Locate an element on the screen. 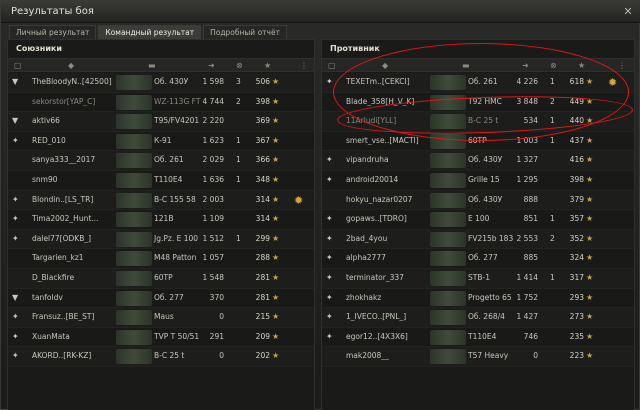 This screenshot has height=410, width=640. player-row: ✦ AKORD..[RK-KZ] В-С 25 t 0 202 ★ is located at coordinates (161, 357).